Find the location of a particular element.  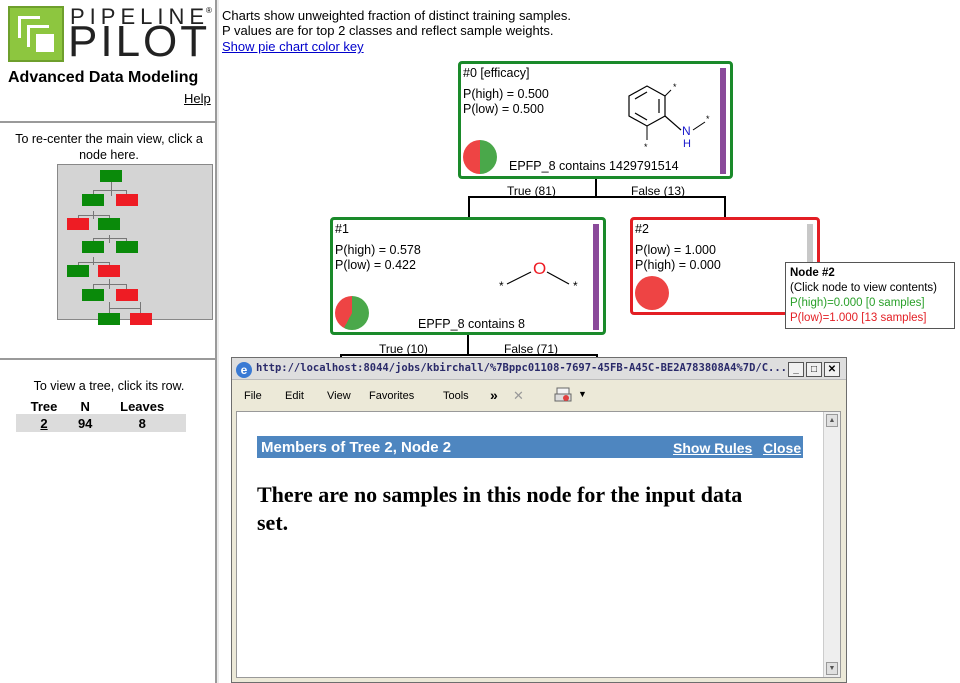

node-split-rule: EPFP_8 contains 1429791514 is located at coordinates (594, 166).